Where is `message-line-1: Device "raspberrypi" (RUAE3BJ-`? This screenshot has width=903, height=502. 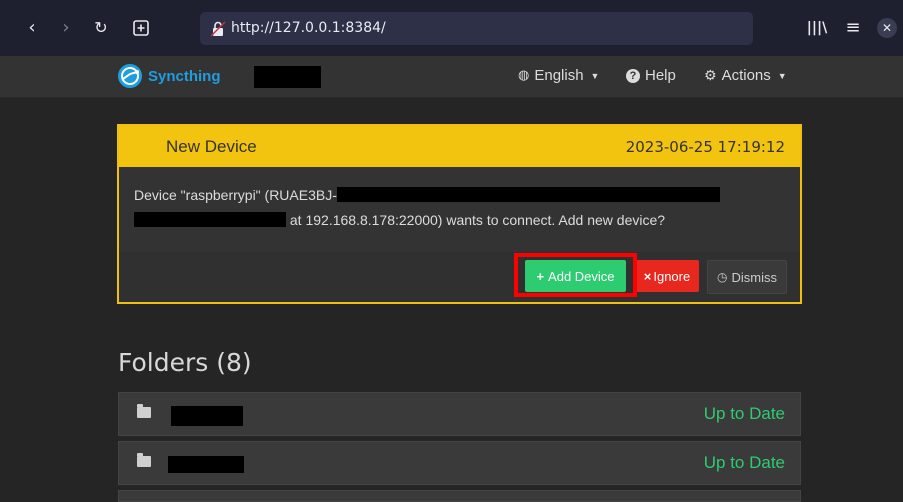 message-line-1: Device "raspberrypi" (RUAE3BJ- is located at coordinates (459, 195).